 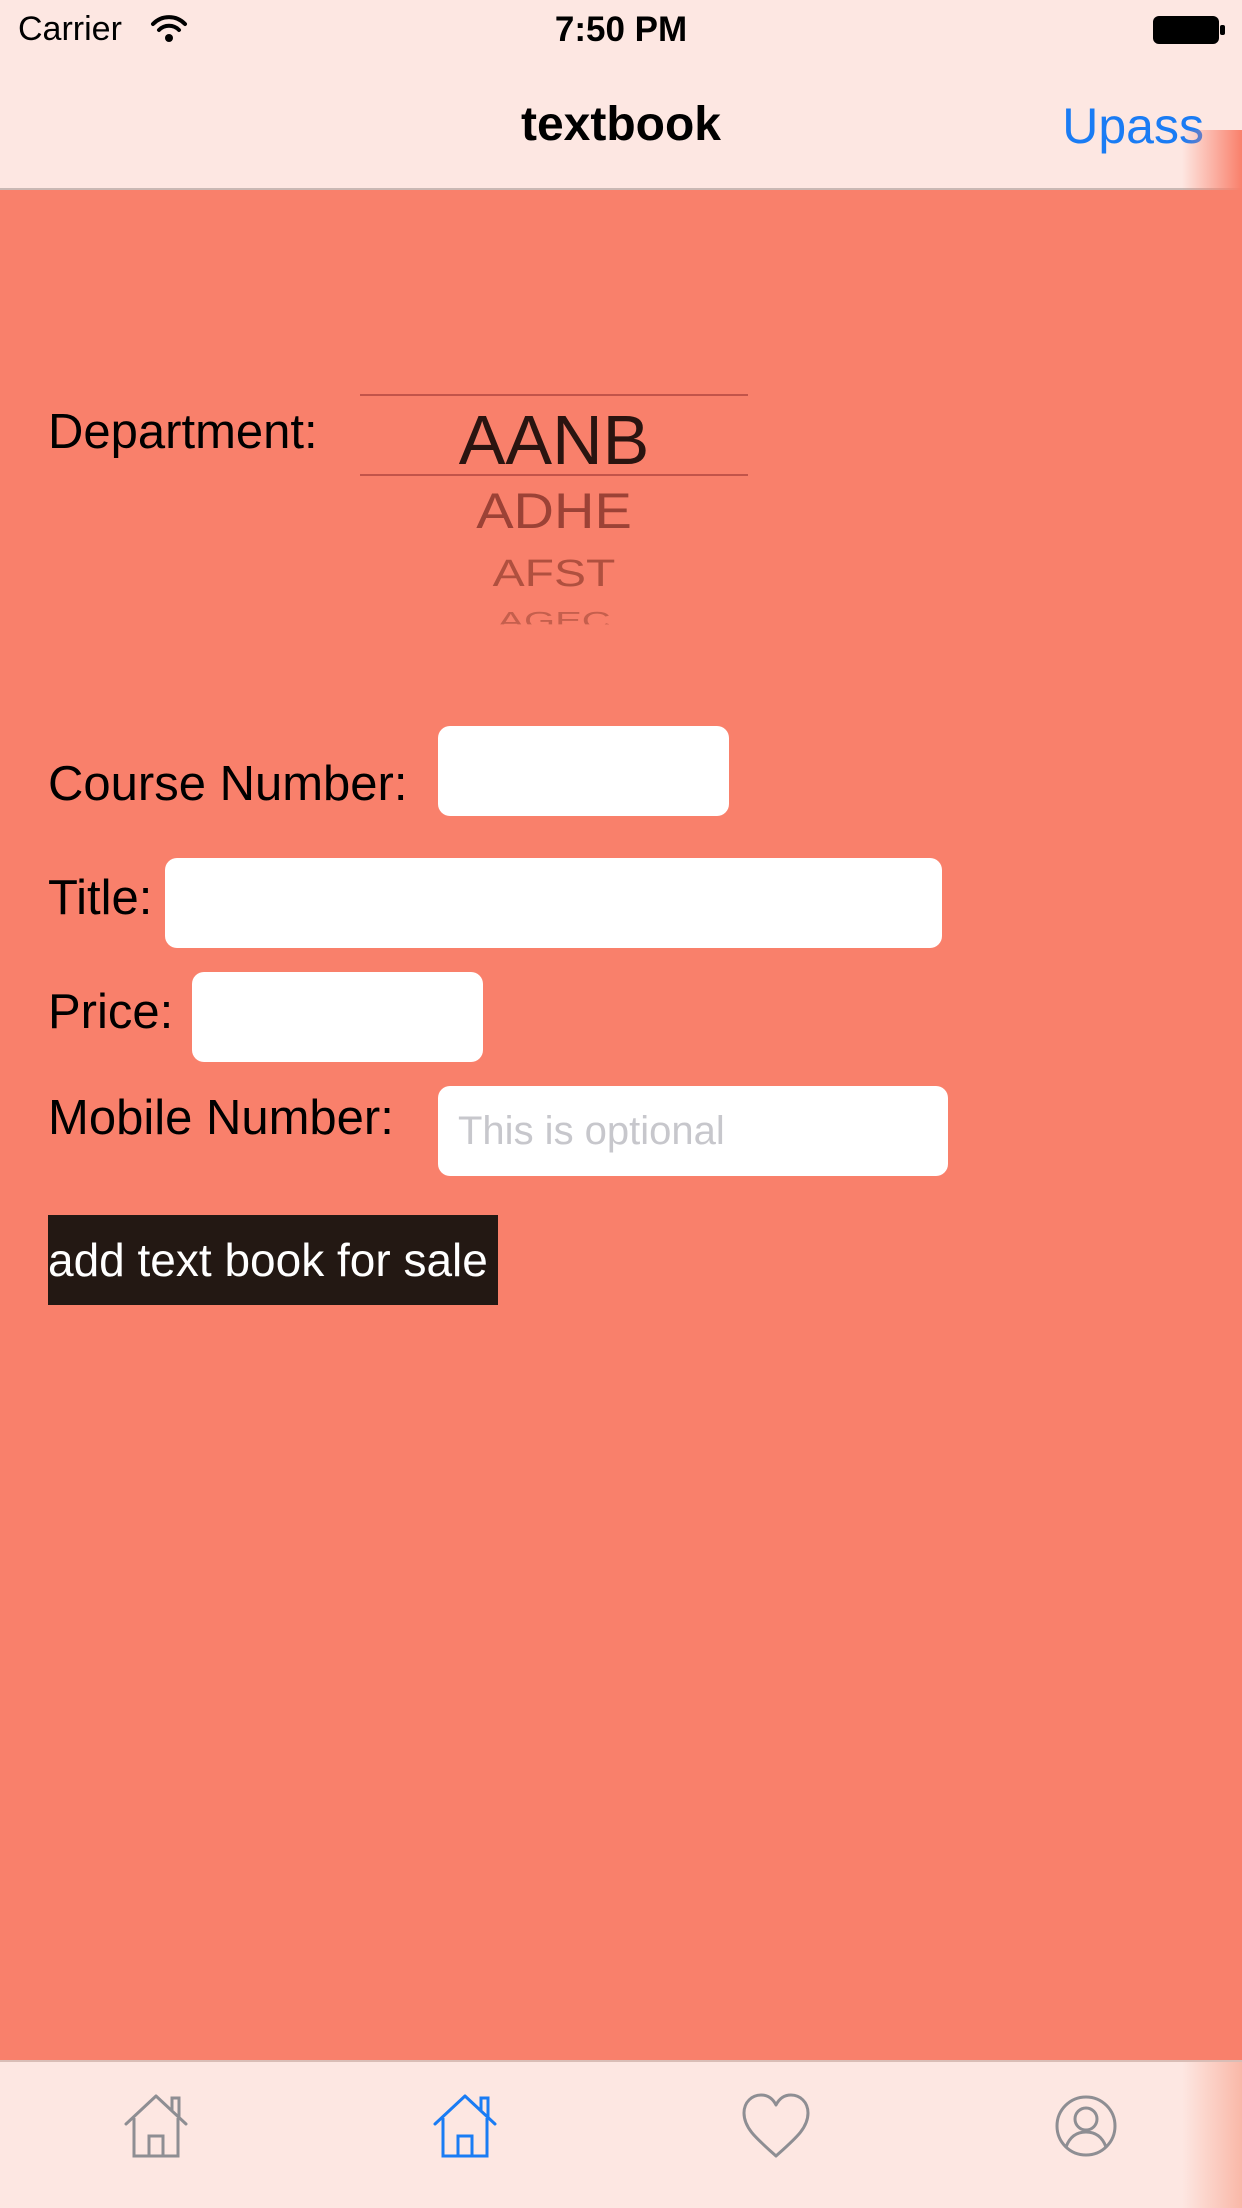 I want to click on status-time: 7:50 PM, so click(x=621, y=29).